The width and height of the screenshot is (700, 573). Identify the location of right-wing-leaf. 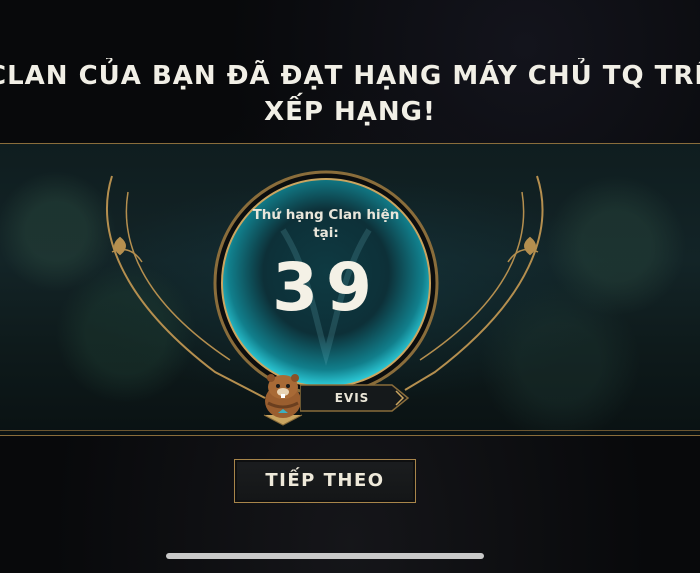
(530, 246).